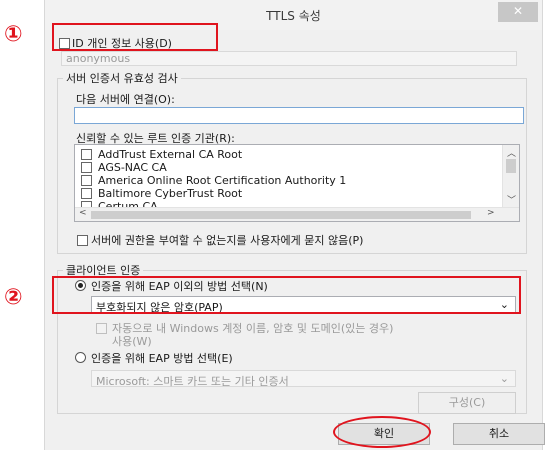 This screenshot has height=450, width=558. What do you see at coordinates (293, 16) in the screenshot?
I see `window-title: TTLS 속성` at bounding box center [293, 16].